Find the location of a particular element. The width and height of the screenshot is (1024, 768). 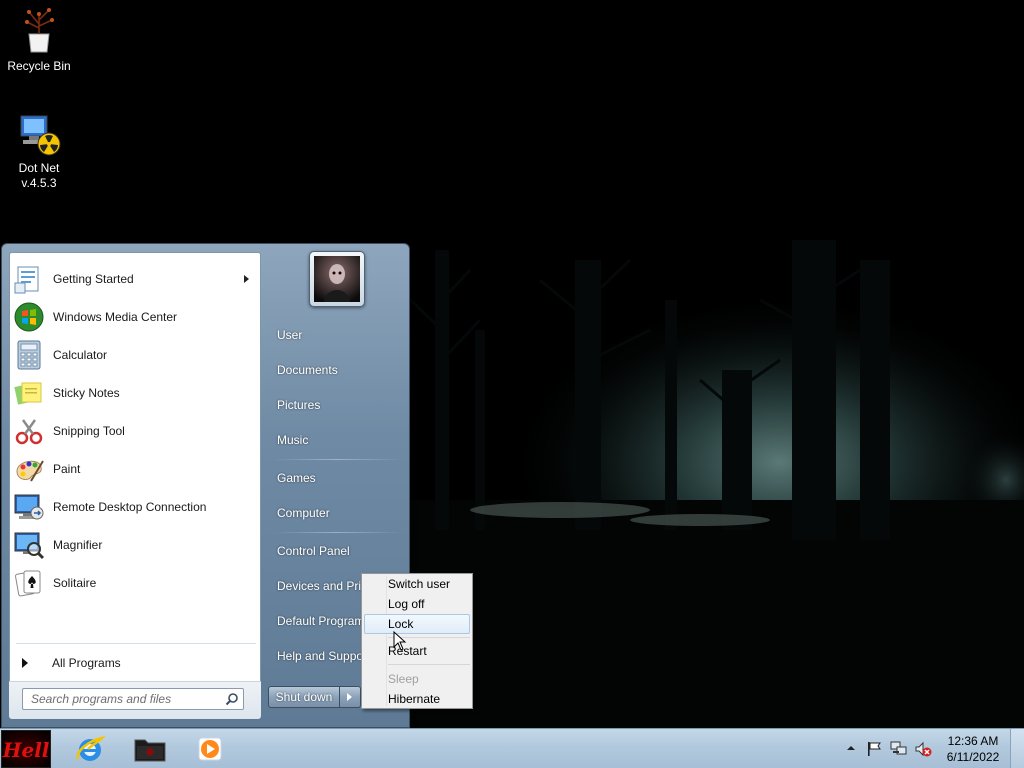

menu-item-switch-user: Switch user is located at coordinates (417, 584).